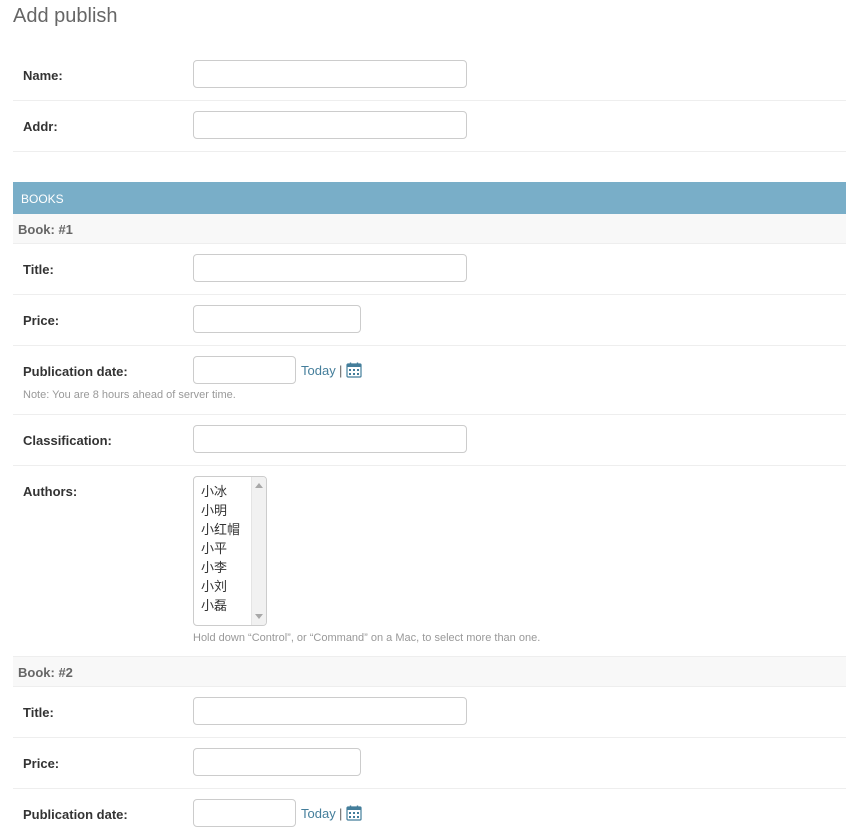  Describe the element at coordinates (42, 199) in the screenshot. I see `books-section-title: BOOKS` at that location.